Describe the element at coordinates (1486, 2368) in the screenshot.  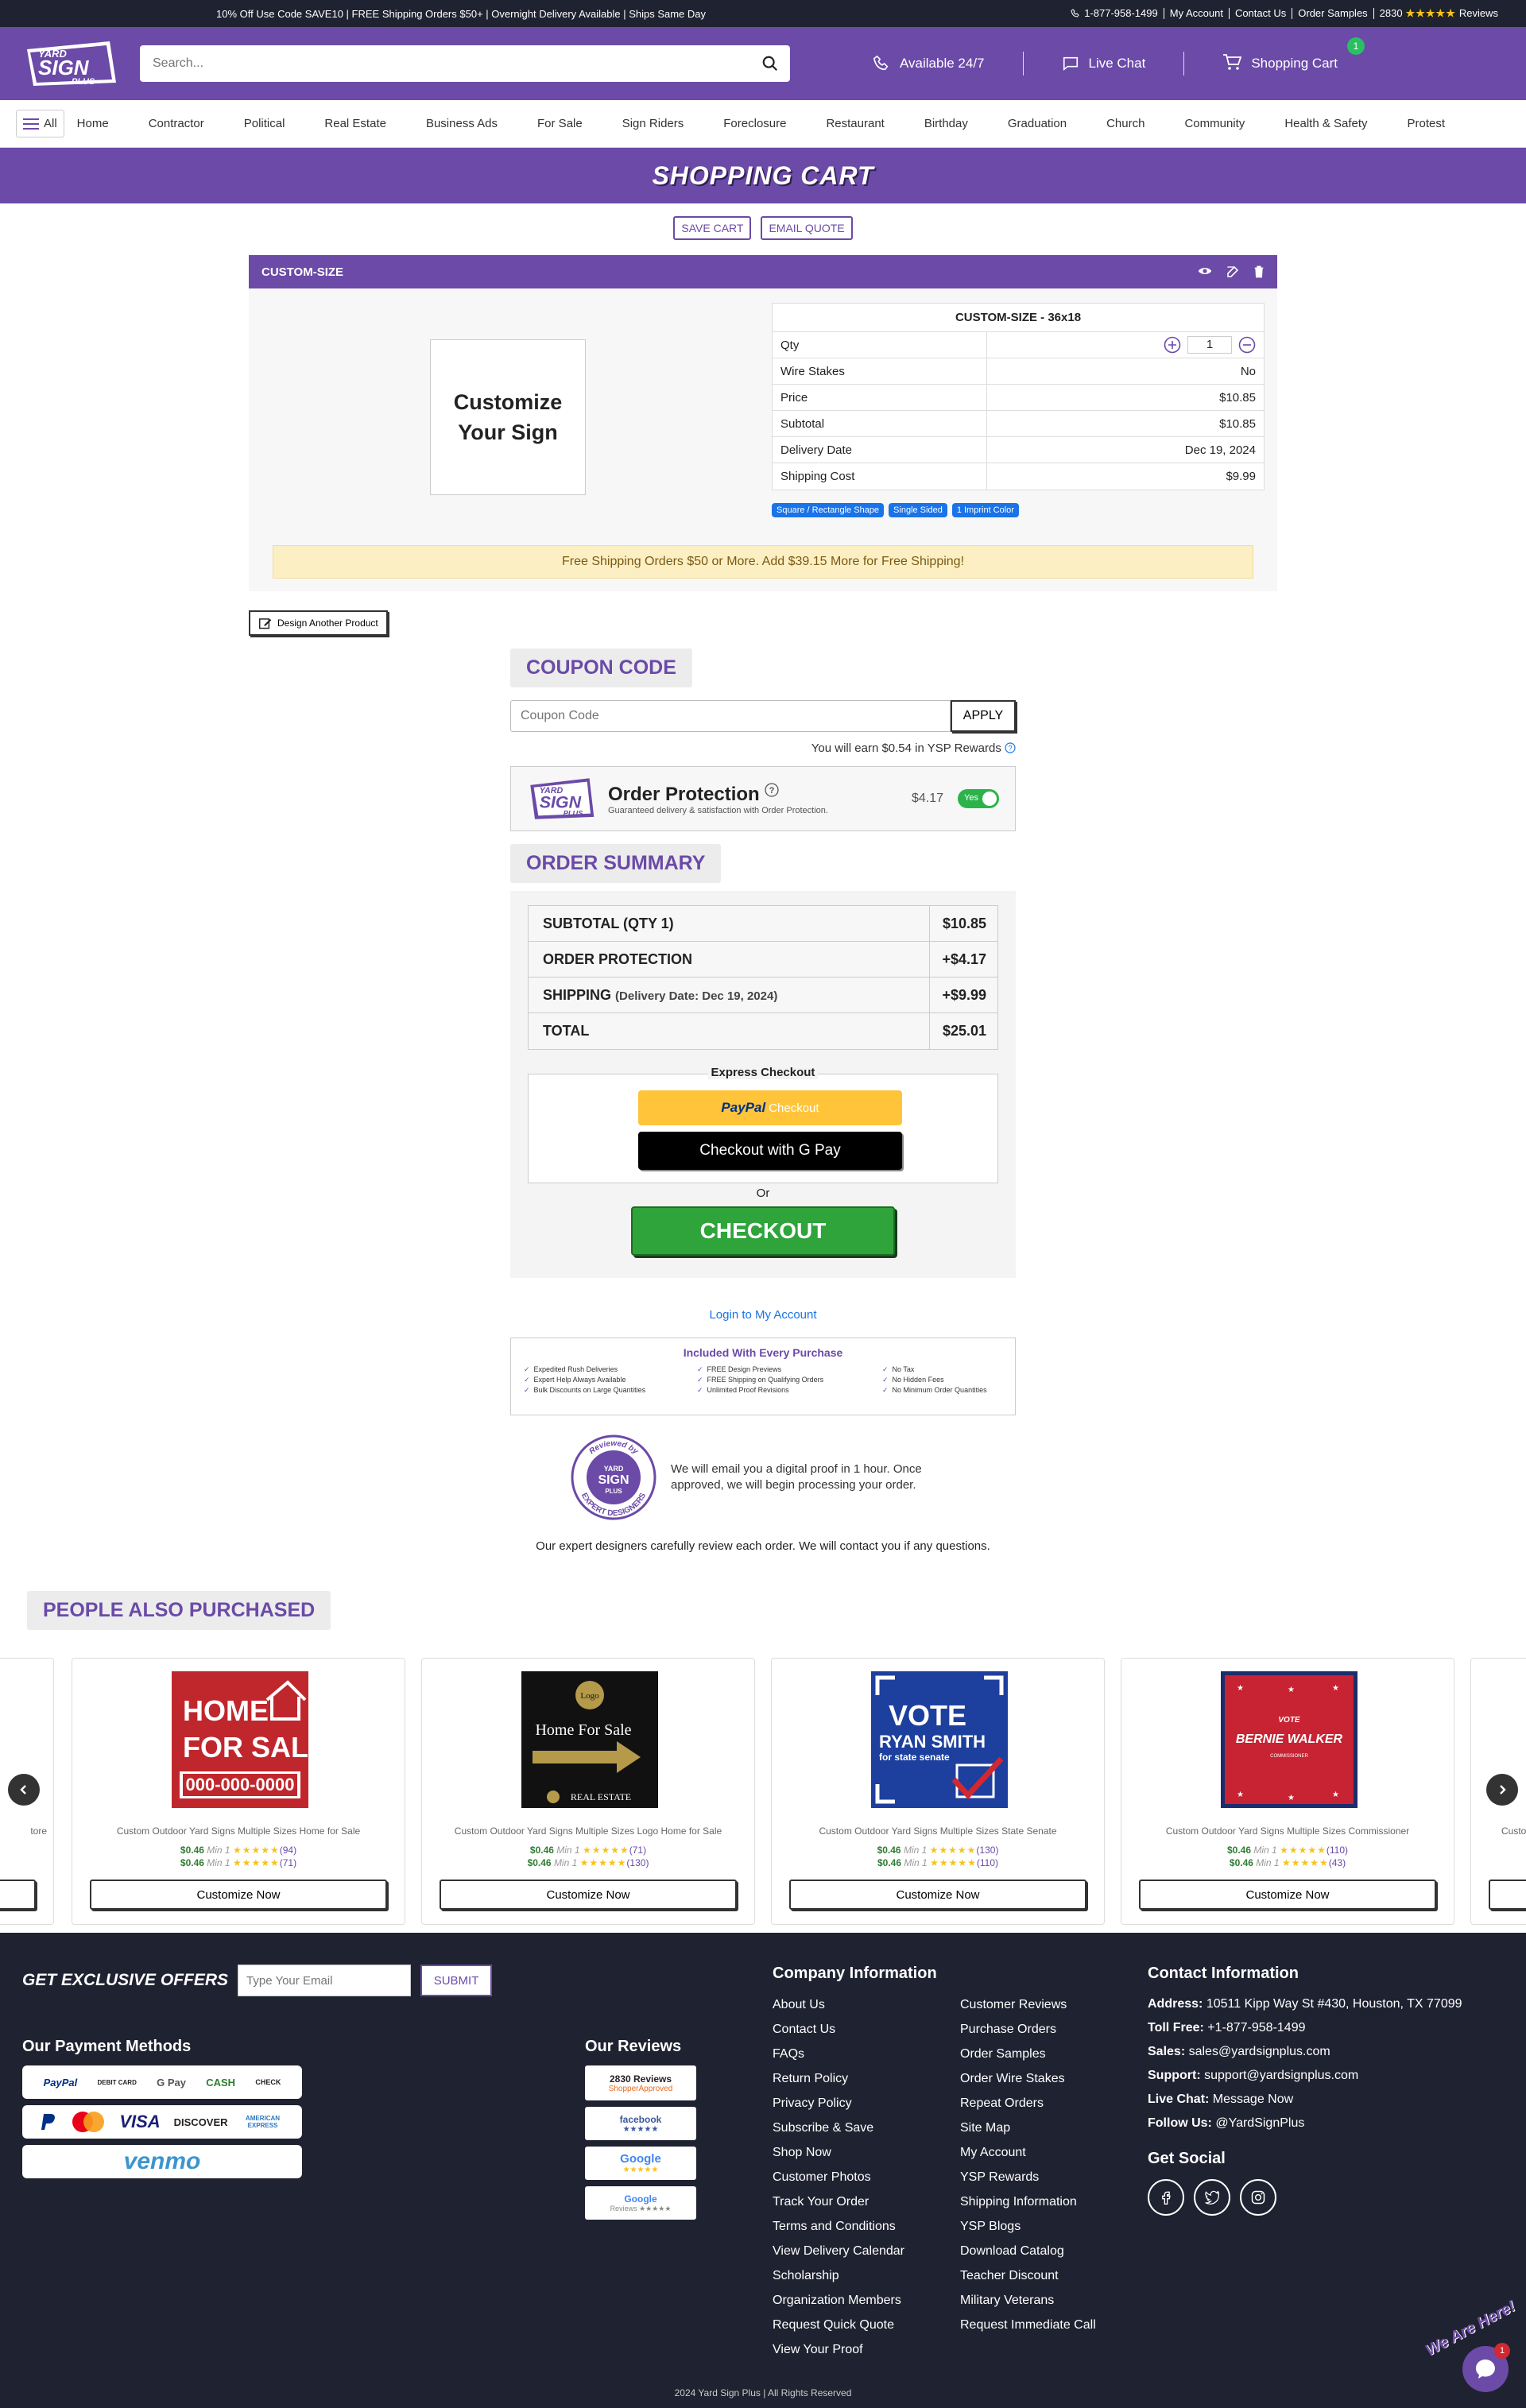
I see `chat-widget-button: 1` at that location.